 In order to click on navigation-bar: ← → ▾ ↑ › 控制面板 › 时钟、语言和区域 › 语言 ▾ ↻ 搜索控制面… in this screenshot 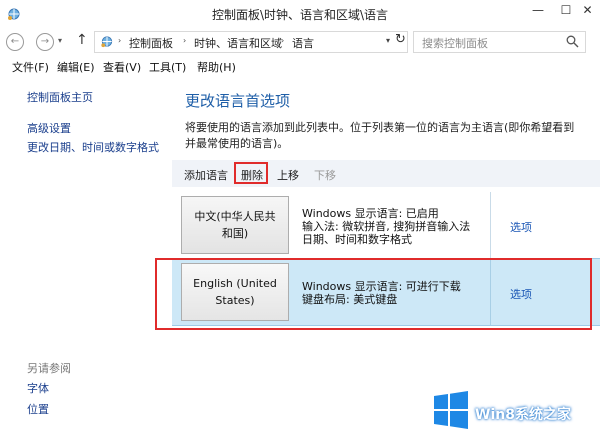, I will do `click(300, 42)`.